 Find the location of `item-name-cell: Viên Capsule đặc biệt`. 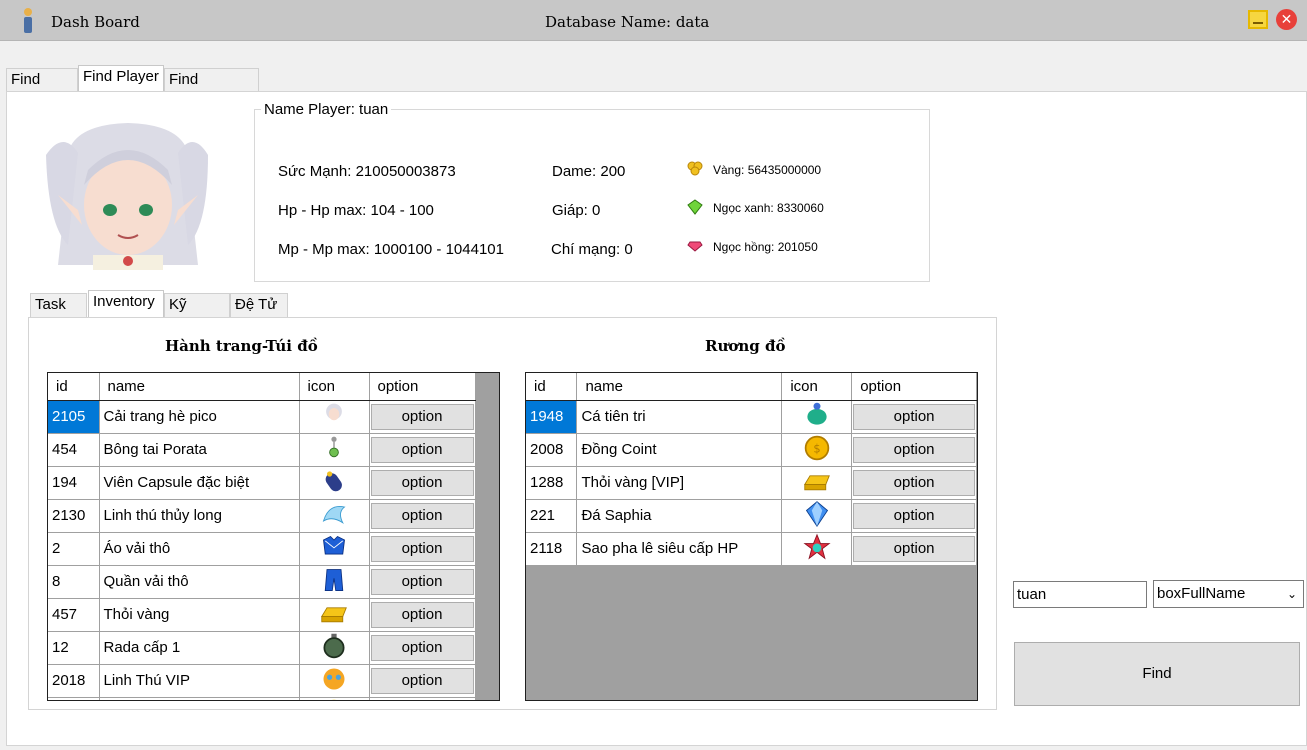

item-name-cell: Viên Capsule đặc biệt is located at coordinates (199, 483).